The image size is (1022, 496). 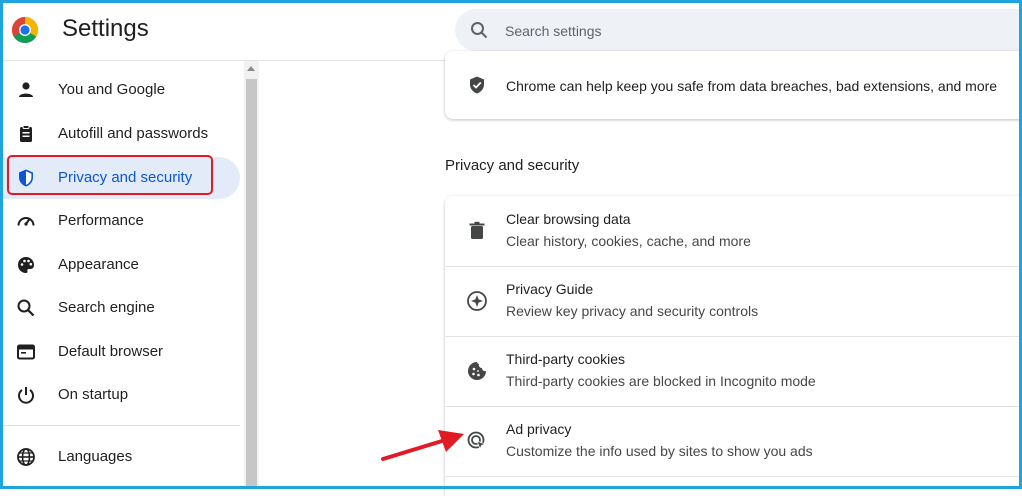 I want to click on sidebar-item-label: Default browser, so click(x=111, y=351).